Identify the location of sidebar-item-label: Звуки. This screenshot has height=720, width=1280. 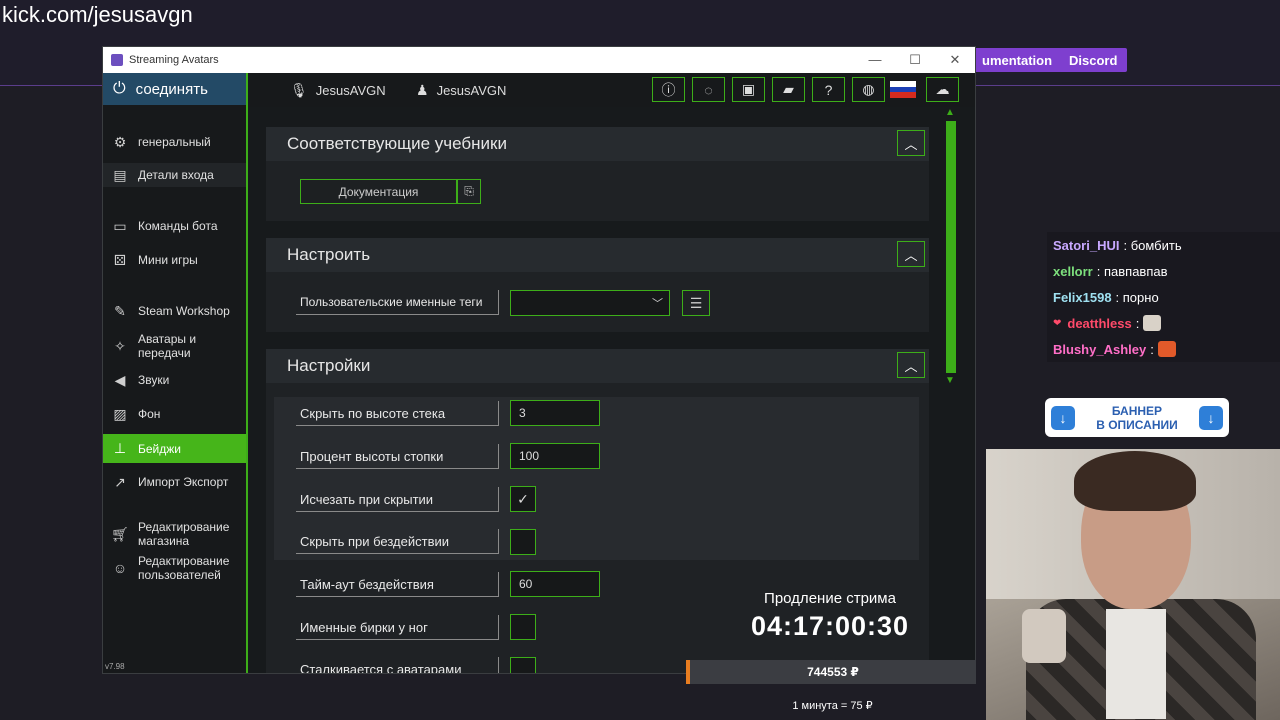
(154, 380).